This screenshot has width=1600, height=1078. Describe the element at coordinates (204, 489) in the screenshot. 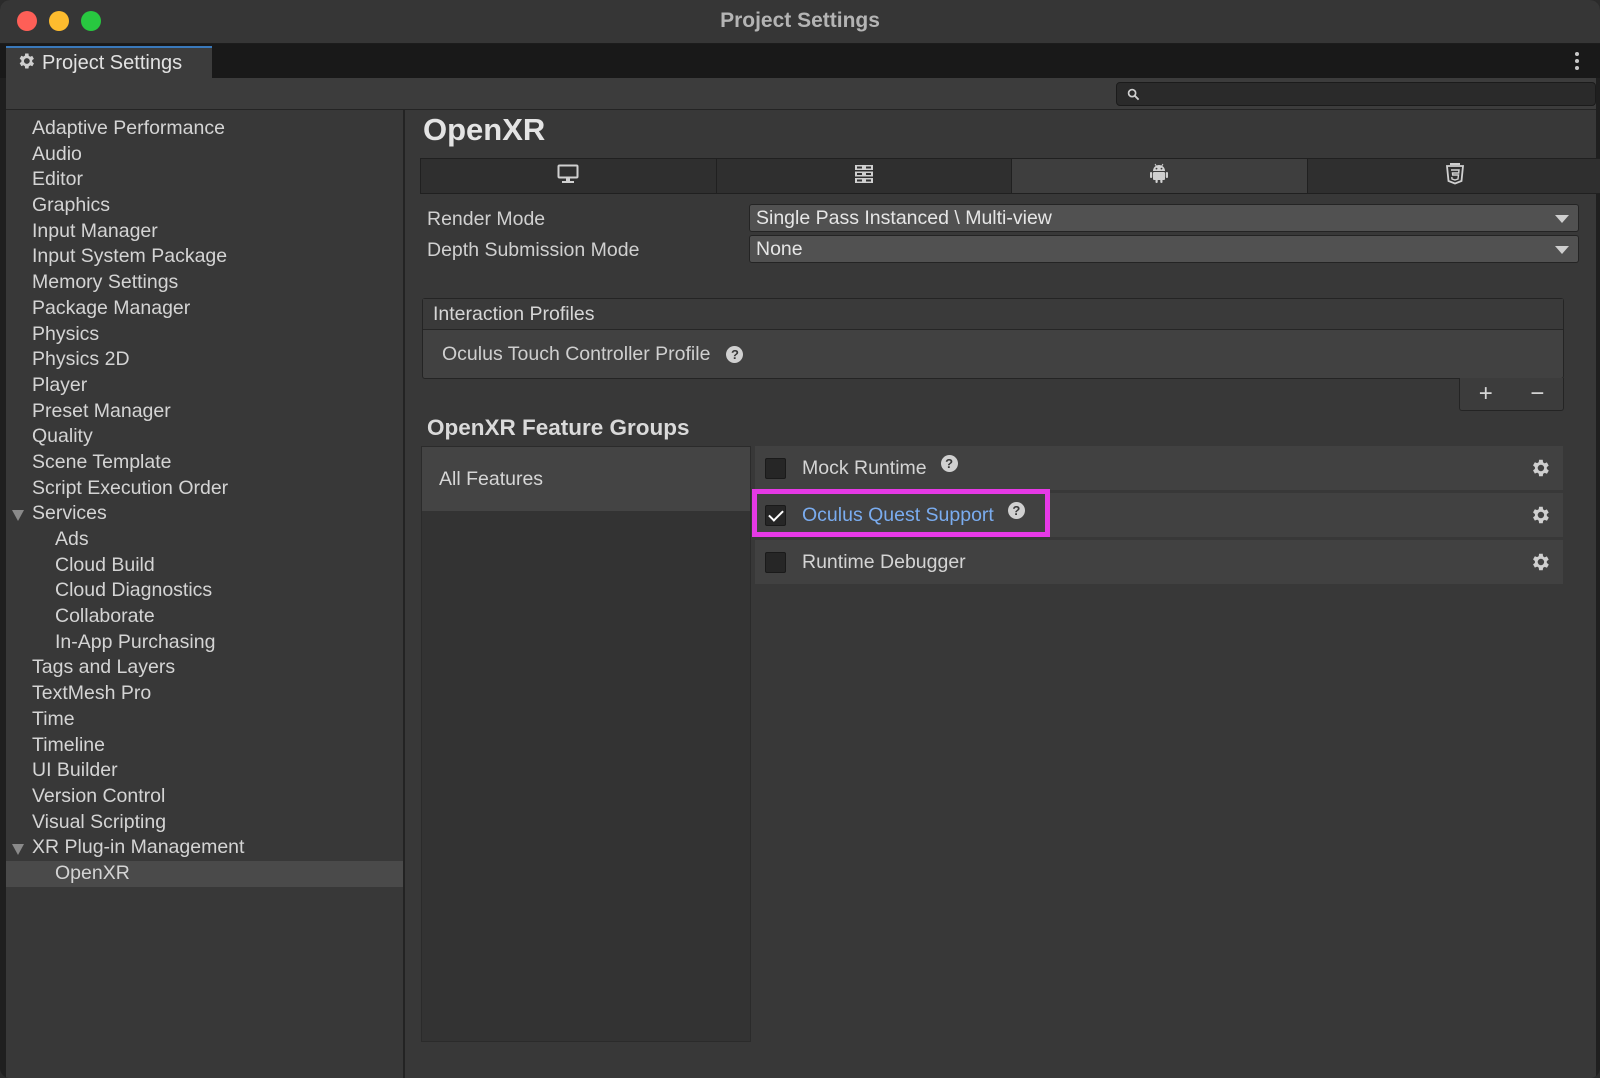

I see `sidebar-item-script-execution-order: Script Execution Order` at that location.